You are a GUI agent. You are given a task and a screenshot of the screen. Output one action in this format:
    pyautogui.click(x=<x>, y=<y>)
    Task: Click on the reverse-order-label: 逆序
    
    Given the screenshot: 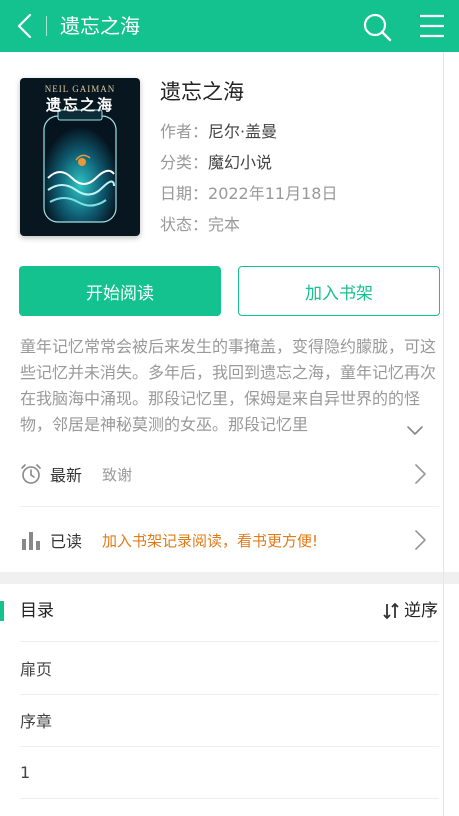 What is the action you would take?
    pyautogui.click(x=421, y=611)
    